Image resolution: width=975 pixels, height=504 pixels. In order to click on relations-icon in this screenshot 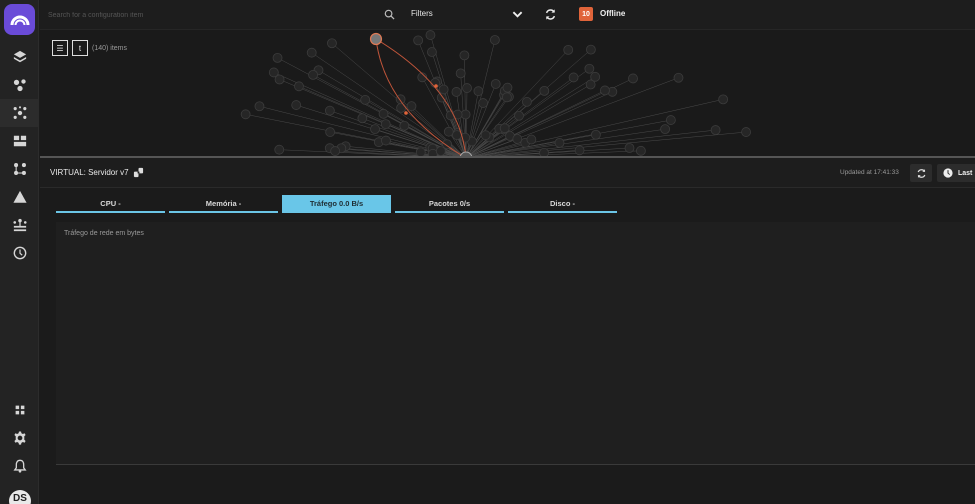, I will do `click(138, 172)`.